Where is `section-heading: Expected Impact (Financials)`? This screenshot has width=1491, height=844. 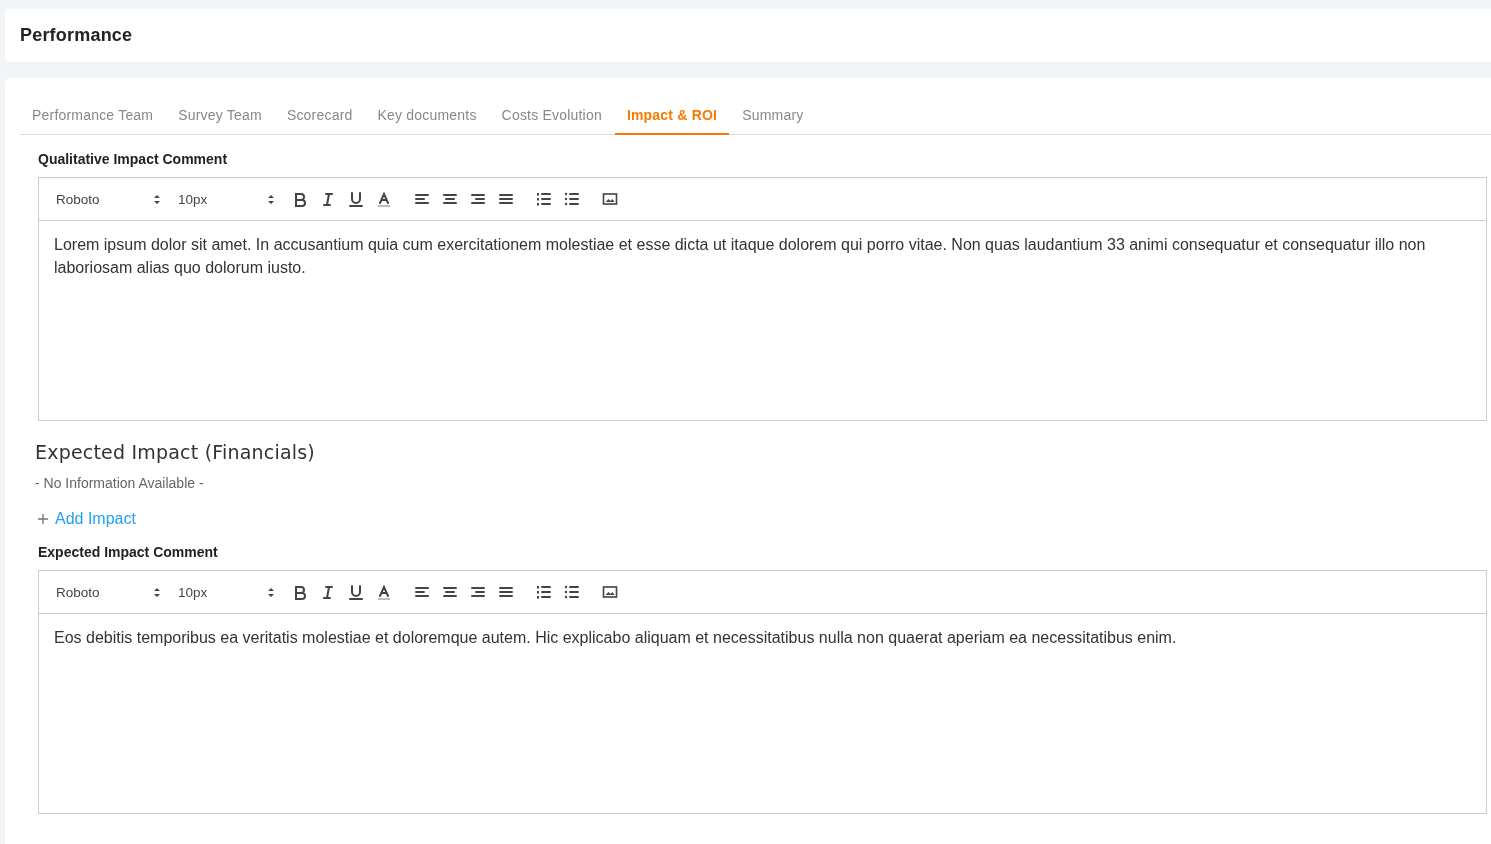 section-heading: Expected Impact (Financials) is located at coordinates (175, 452).